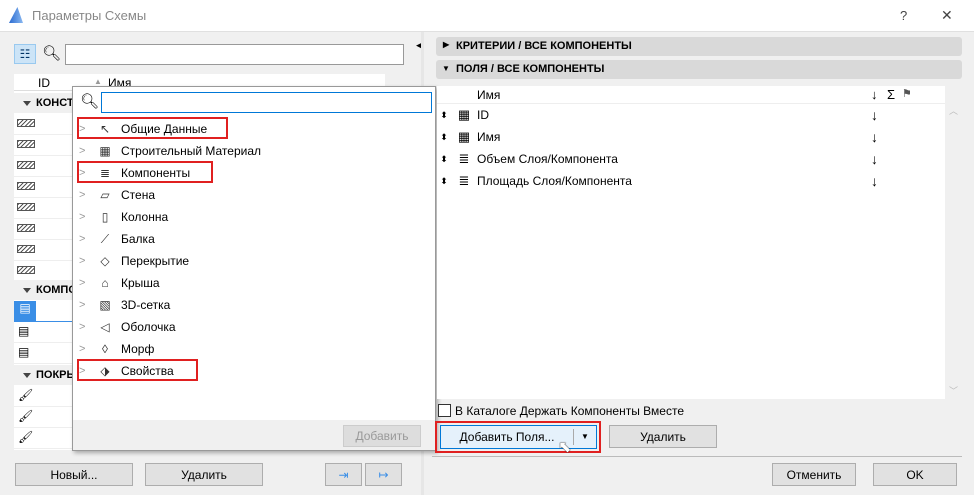 This screenshot has height=495, width=974. I want to click on popup-item: > ▱ Стена, so click(117, 195).